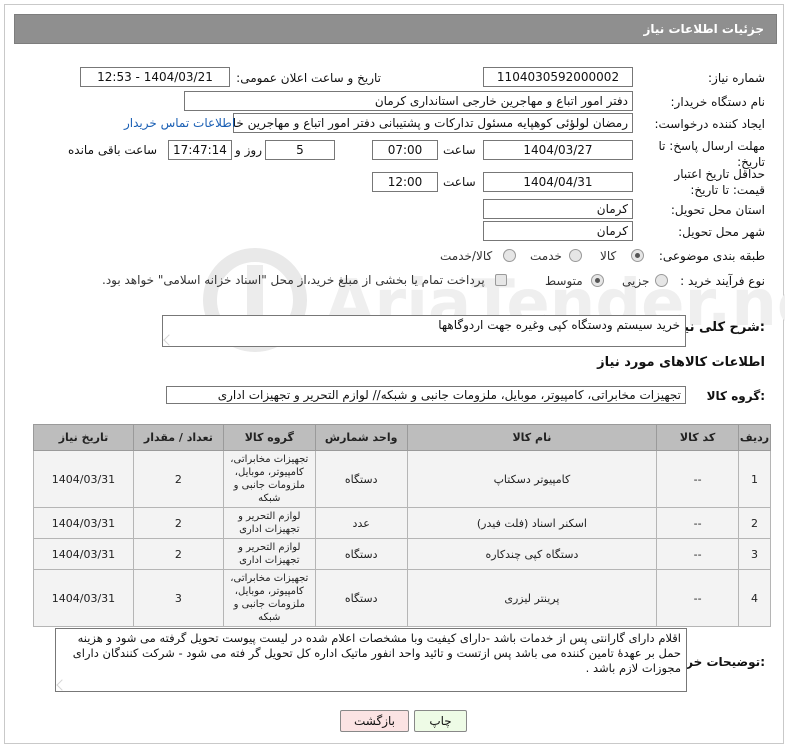  Describe the element at coordinates (709, 124) in the screenshot. I see `requester-label: ایجاد کننده درخواست:` at that location.